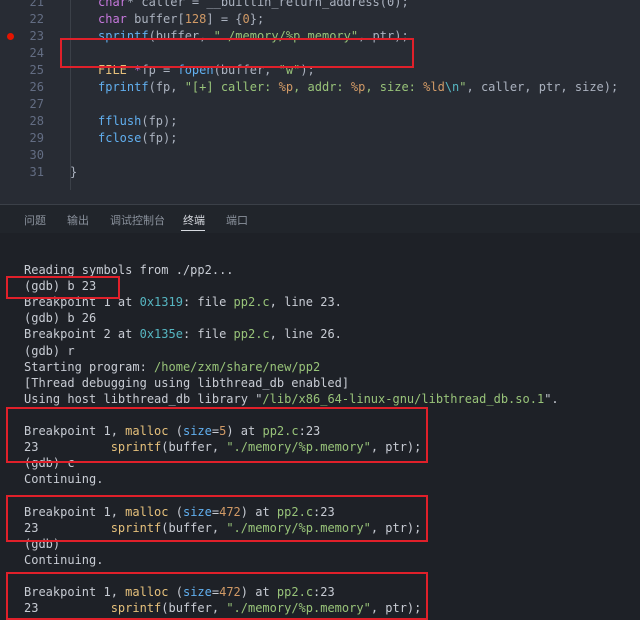 The width and height of the screenshot is (640, 620). Describe the element at coordinates (161, 334) in the screenshot. I see `terminal-token: 0x135e` at that location.